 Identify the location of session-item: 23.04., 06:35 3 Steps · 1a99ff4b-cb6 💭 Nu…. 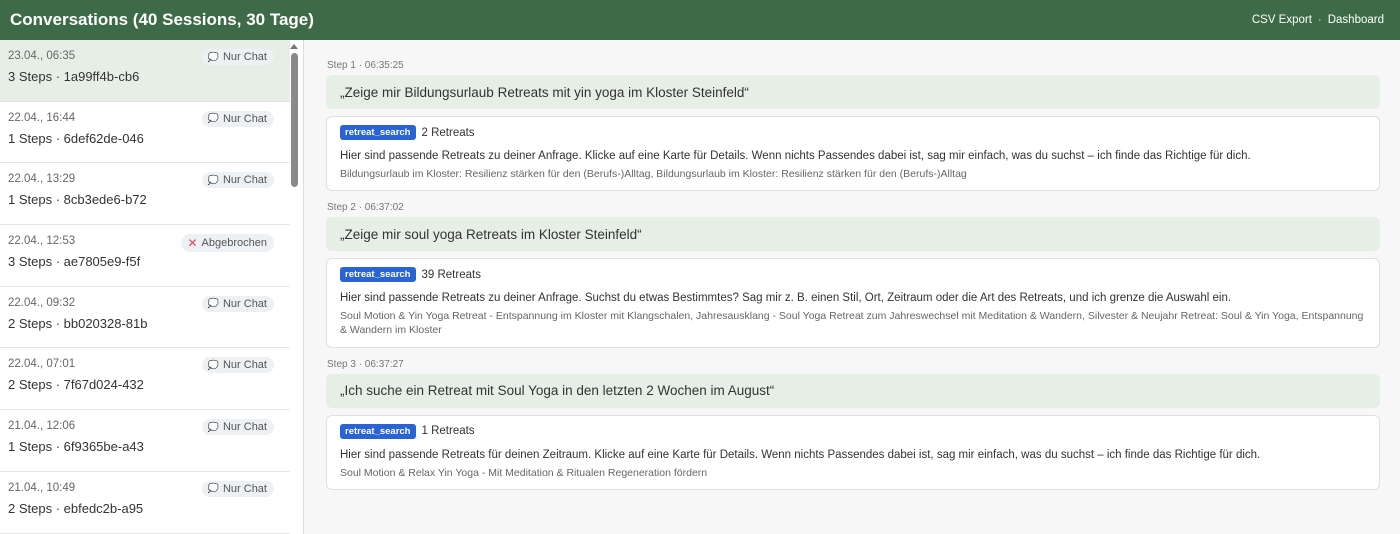
(145, 71).